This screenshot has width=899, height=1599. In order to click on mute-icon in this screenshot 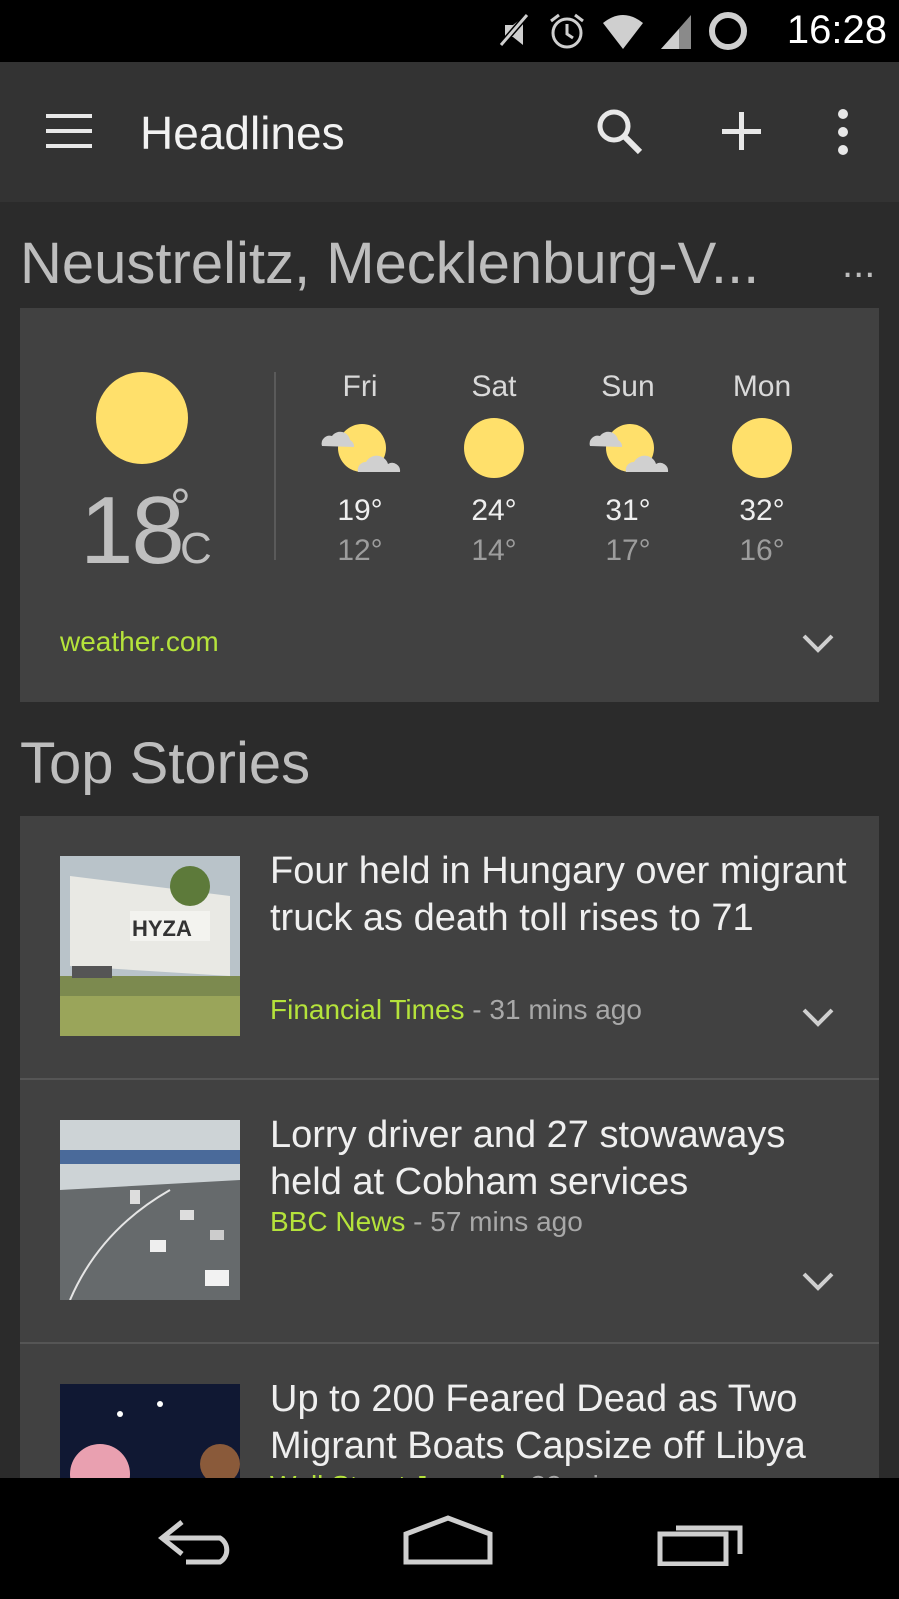, I will do `click(514, 30)`.